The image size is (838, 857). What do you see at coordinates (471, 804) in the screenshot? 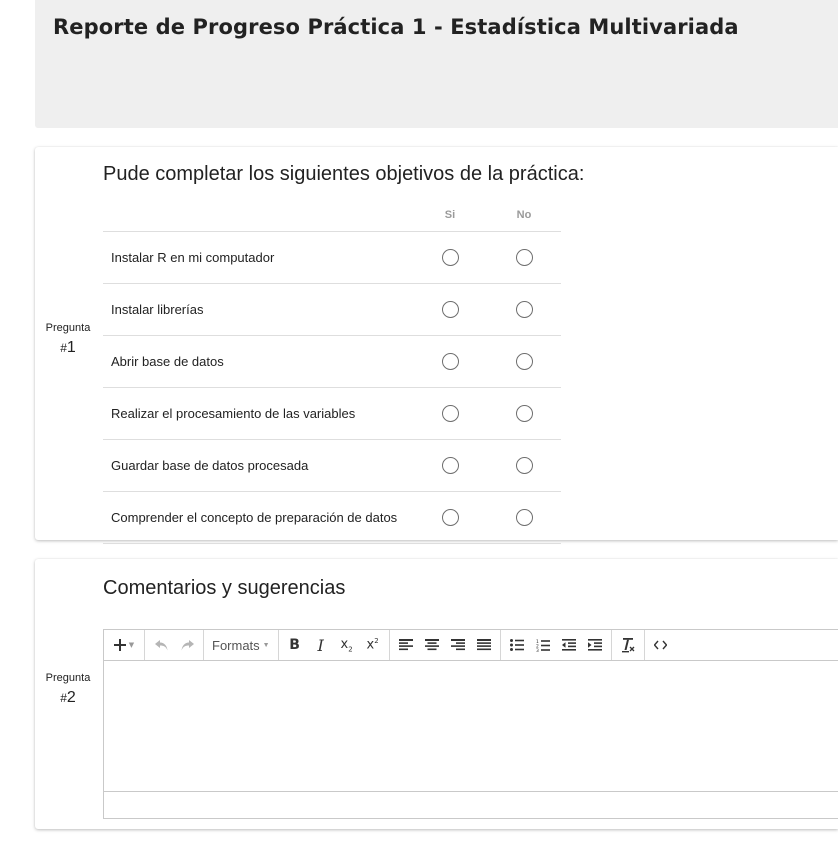
I see `editor-status-bar` at bounding box center [471, 804].